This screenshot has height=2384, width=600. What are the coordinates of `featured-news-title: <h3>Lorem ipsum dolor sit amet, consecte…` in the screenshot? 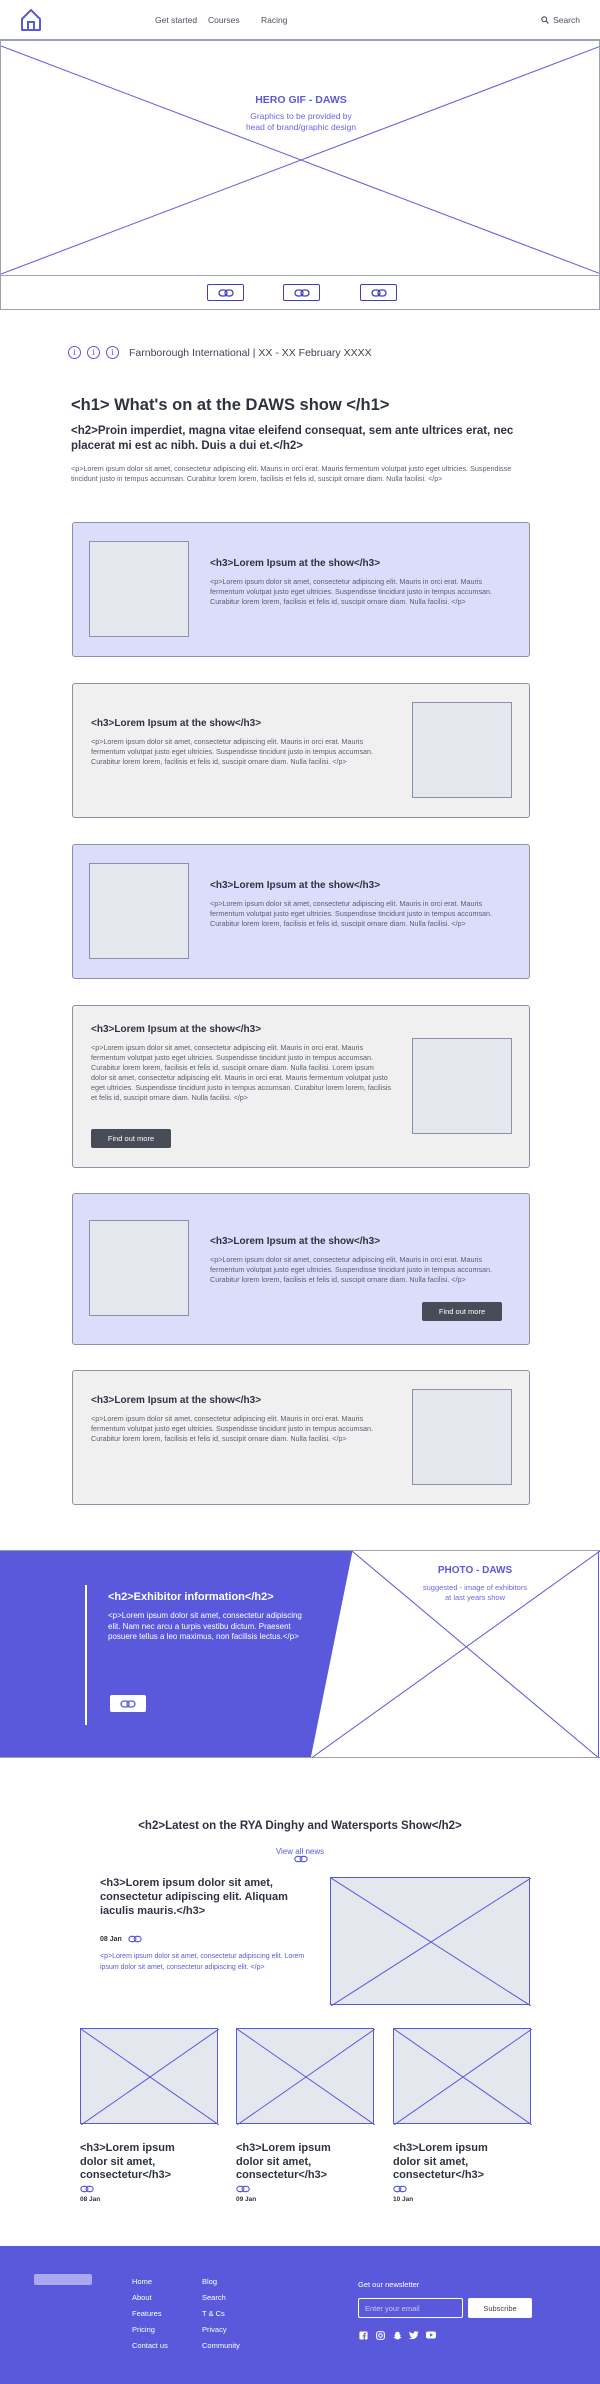 It's located at (200, 1897).